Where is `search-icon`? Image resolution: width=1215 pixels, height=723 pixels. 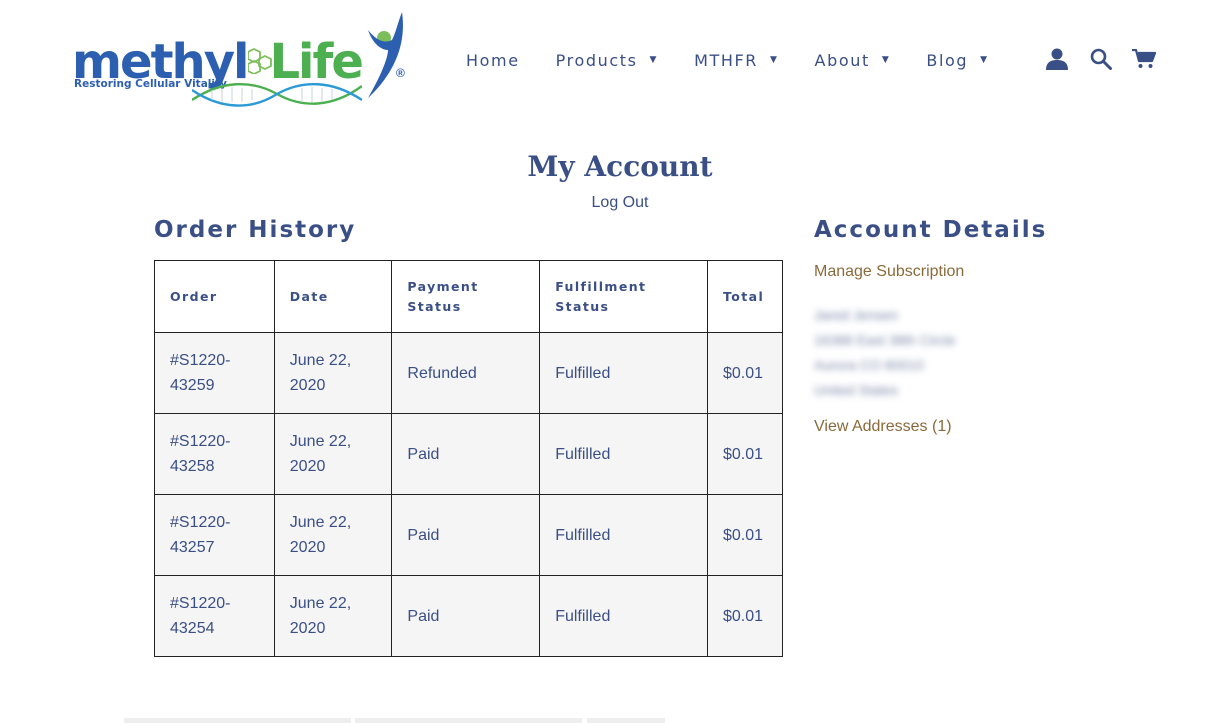 search-icon is located at coordinates (1101, 59).